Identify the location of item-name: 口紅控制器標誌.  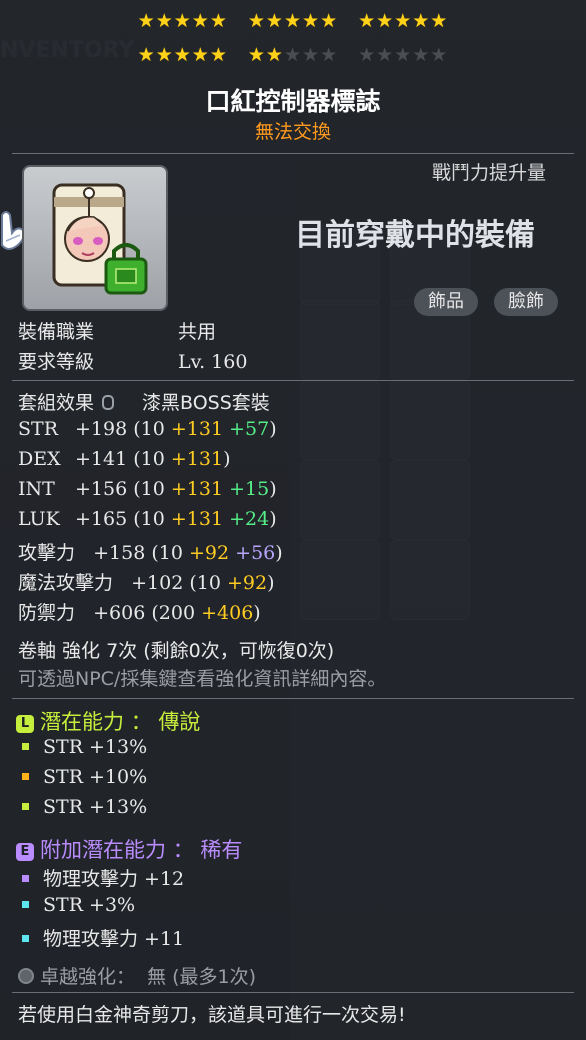
(293, 101).